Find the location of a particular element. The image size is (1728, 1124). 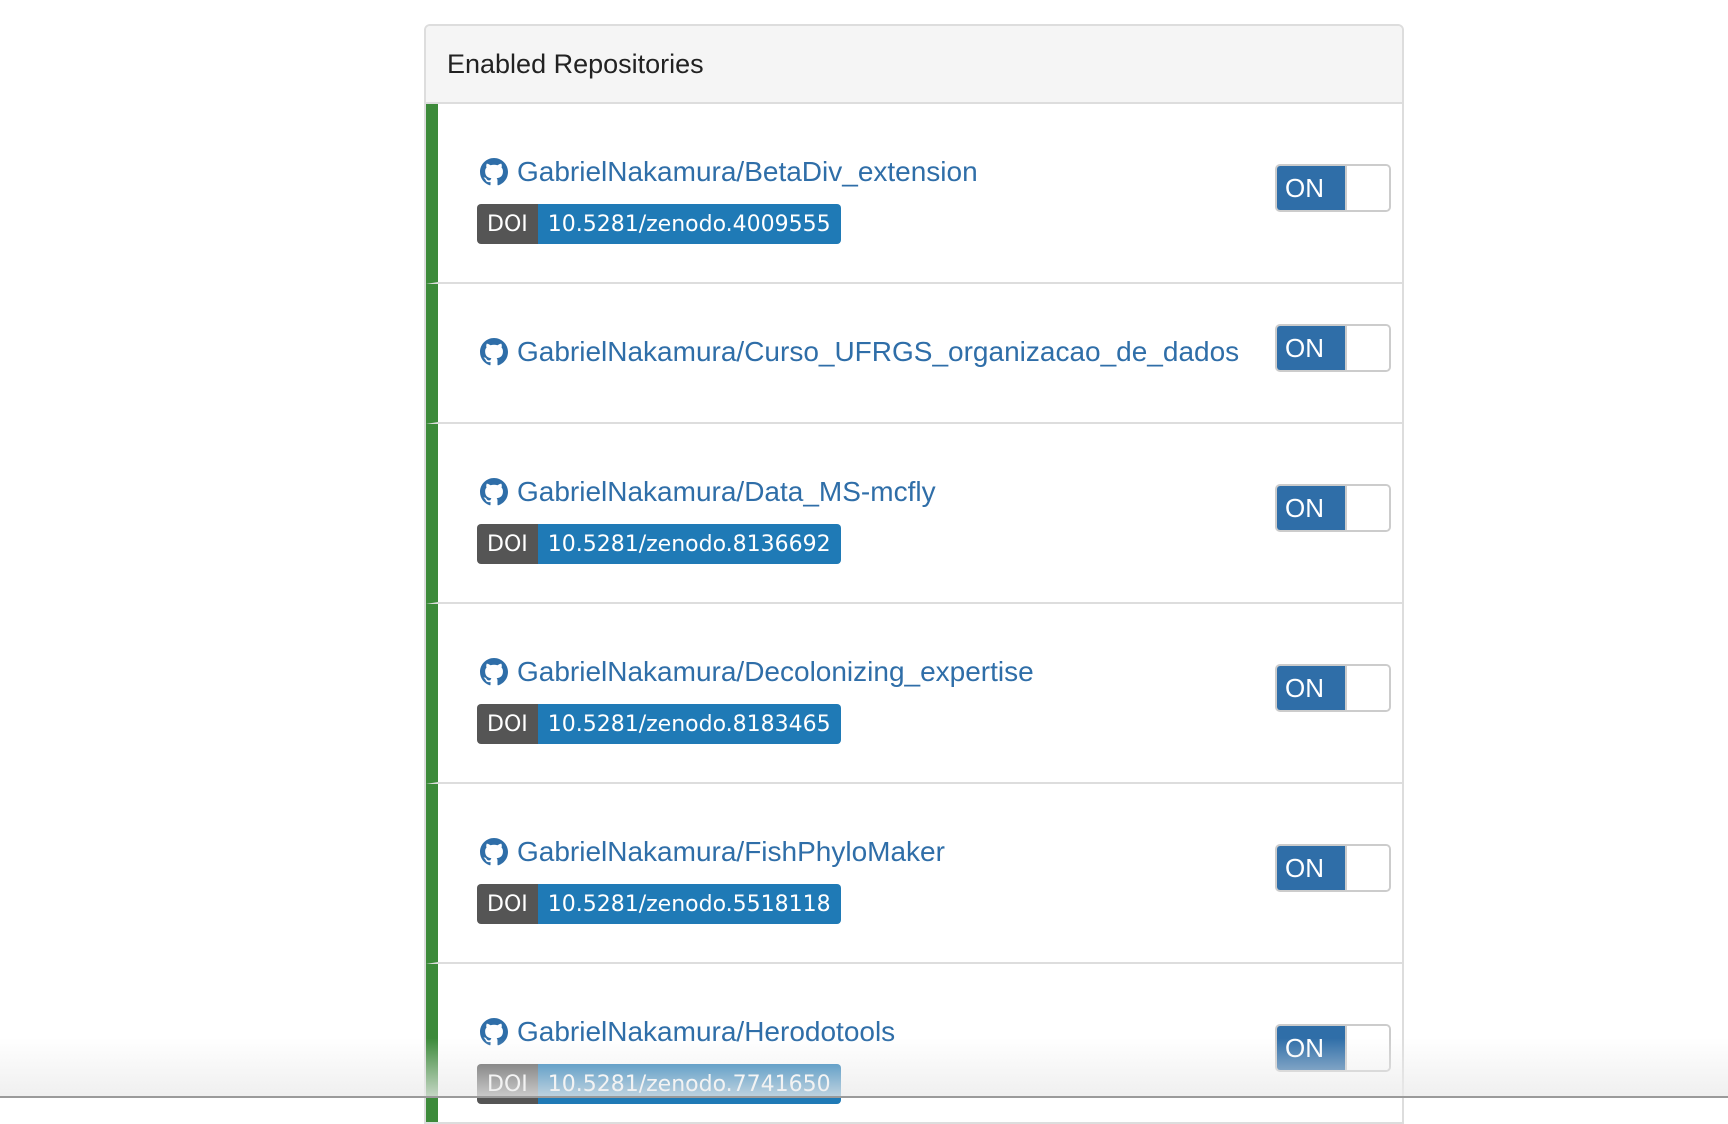

repository-link: GabrielNakamura/Herodotools is located at coordinates (687, 1032).